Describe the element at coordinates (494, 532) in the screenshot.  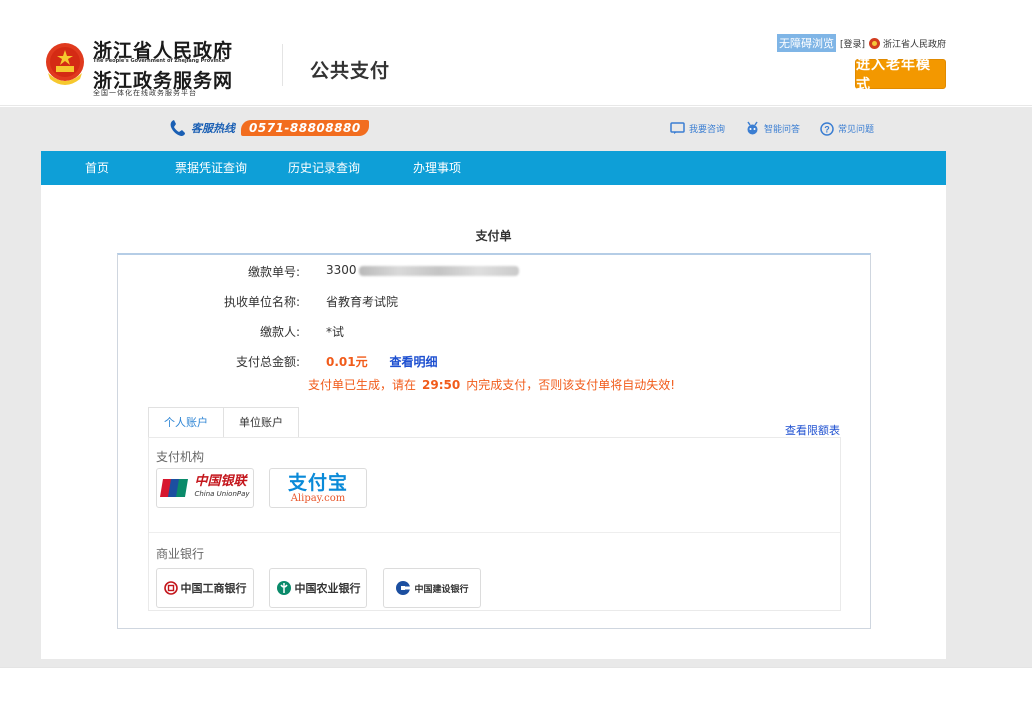
I see `section-divider` at that location.